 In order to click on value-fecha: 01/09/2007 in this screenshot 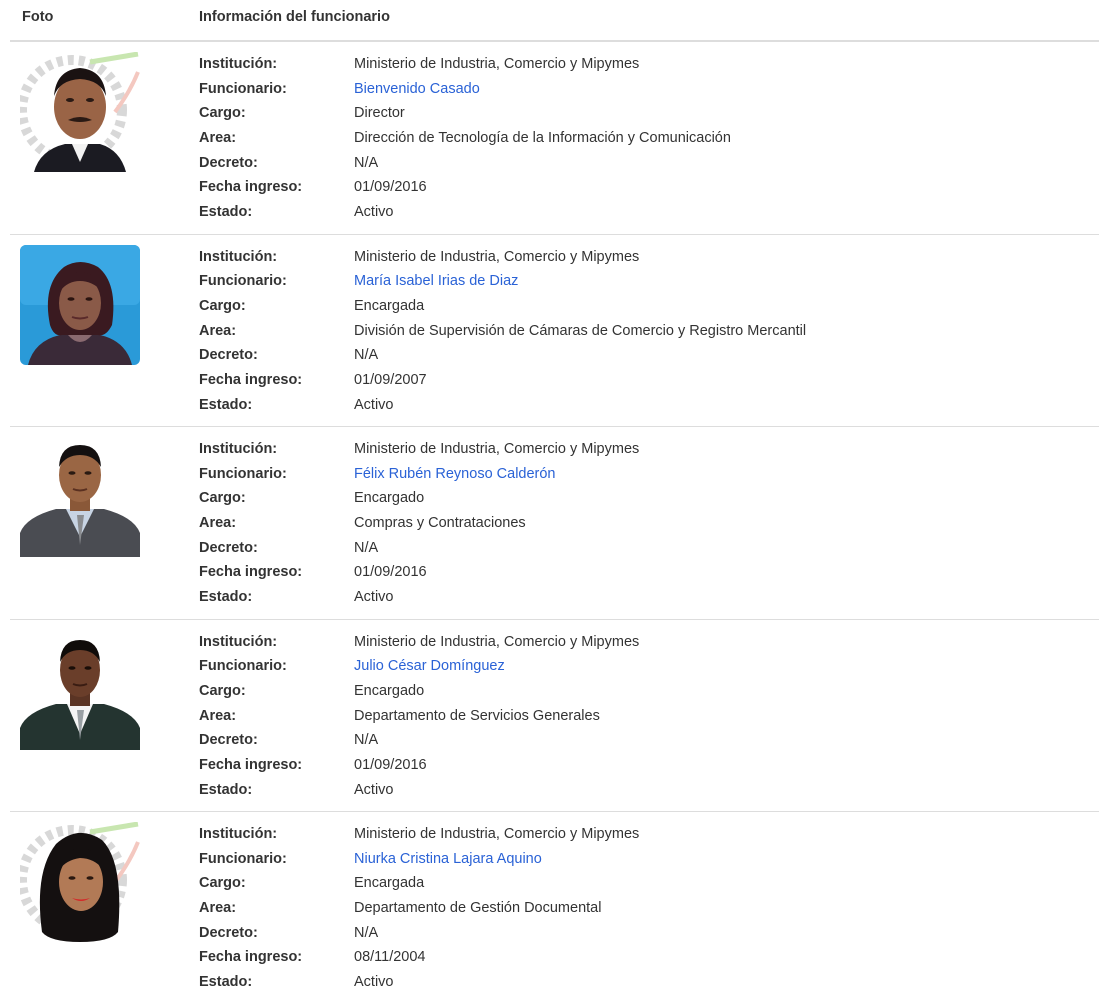, I will do `click(390, 379)`.